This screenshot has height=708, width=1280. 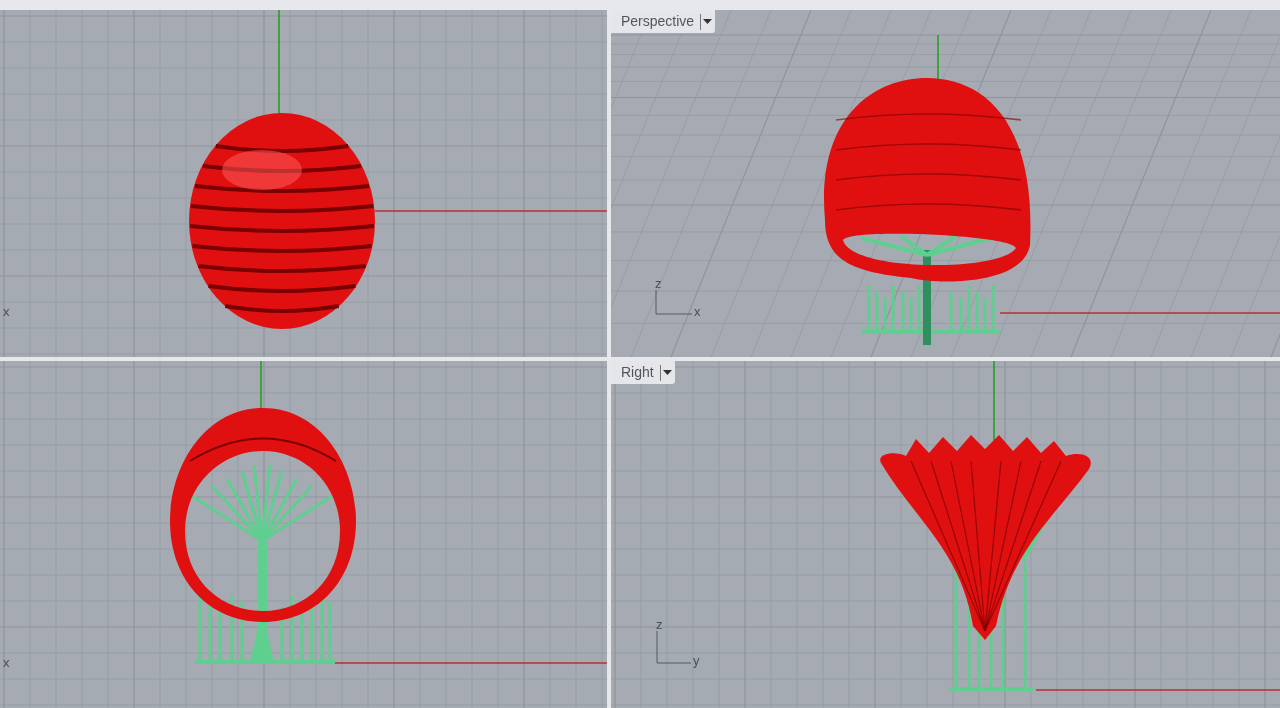 What do you see at coordinates (696, 661) in the screenshot?
I see `axis-label: y` at bounding box center [696, 661].